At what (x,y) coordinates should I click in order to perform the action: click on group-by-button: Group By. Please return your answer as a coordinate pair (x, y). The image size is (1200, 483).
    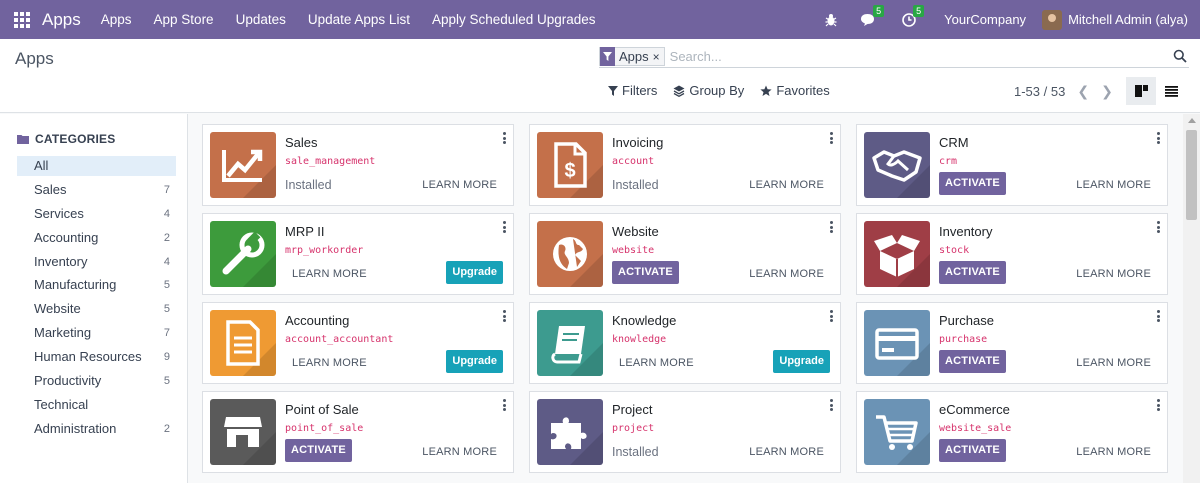
    Looking at the image, I should click on (708, 90).